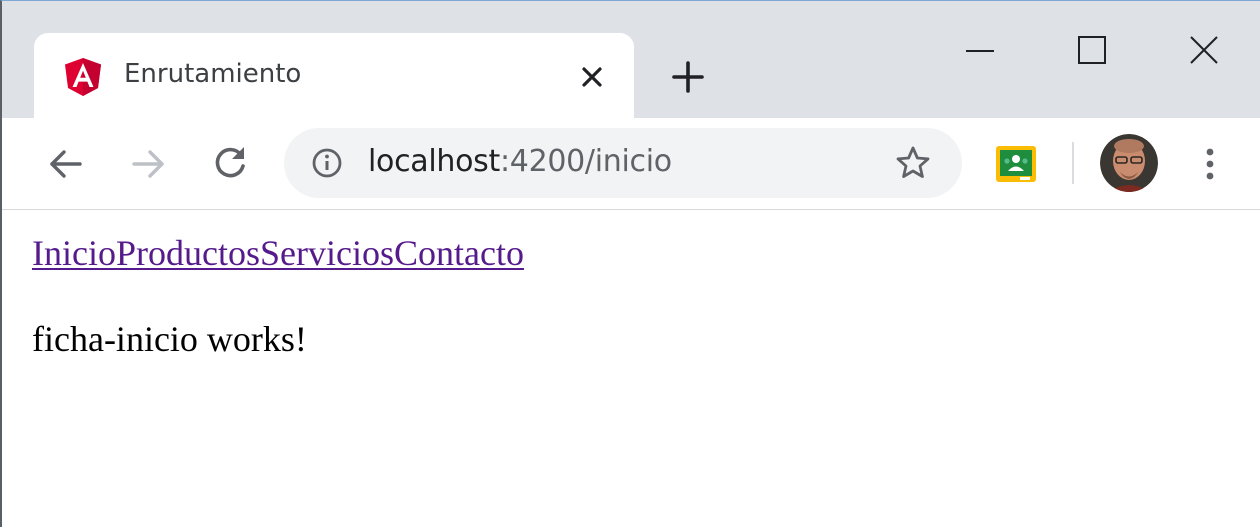  What do you see at coordinates (327, 253) in the screenshot?
I see `nav-link-servicios: Servicios` at bounding box center [327, 253].